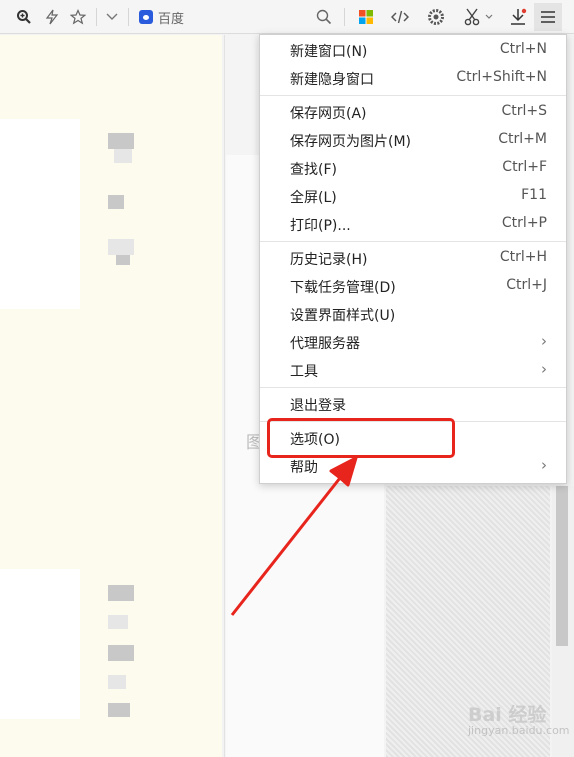 The height and width of the screenshot is (757, 574). What do you see at coordinates (287, 17) in the screenshot?
I see `browser-toolbar: 百度` at bounding box center [287, 17].